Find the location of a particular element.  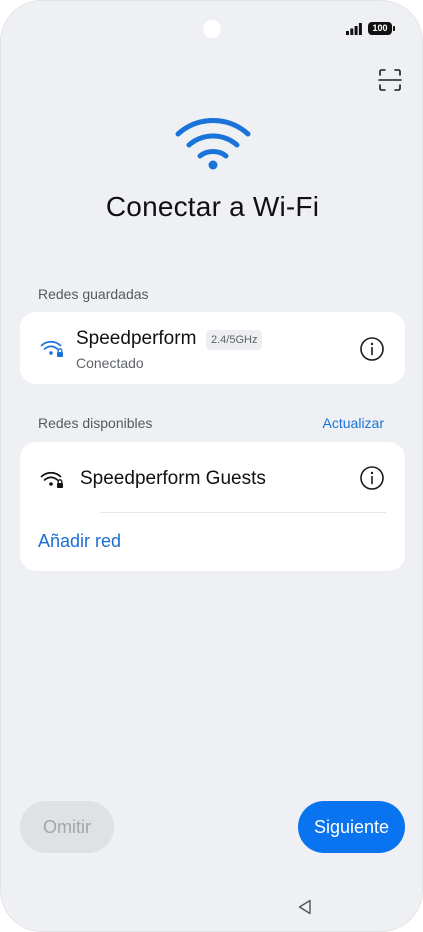

wifi-icon is located at coordinates (213, 144).